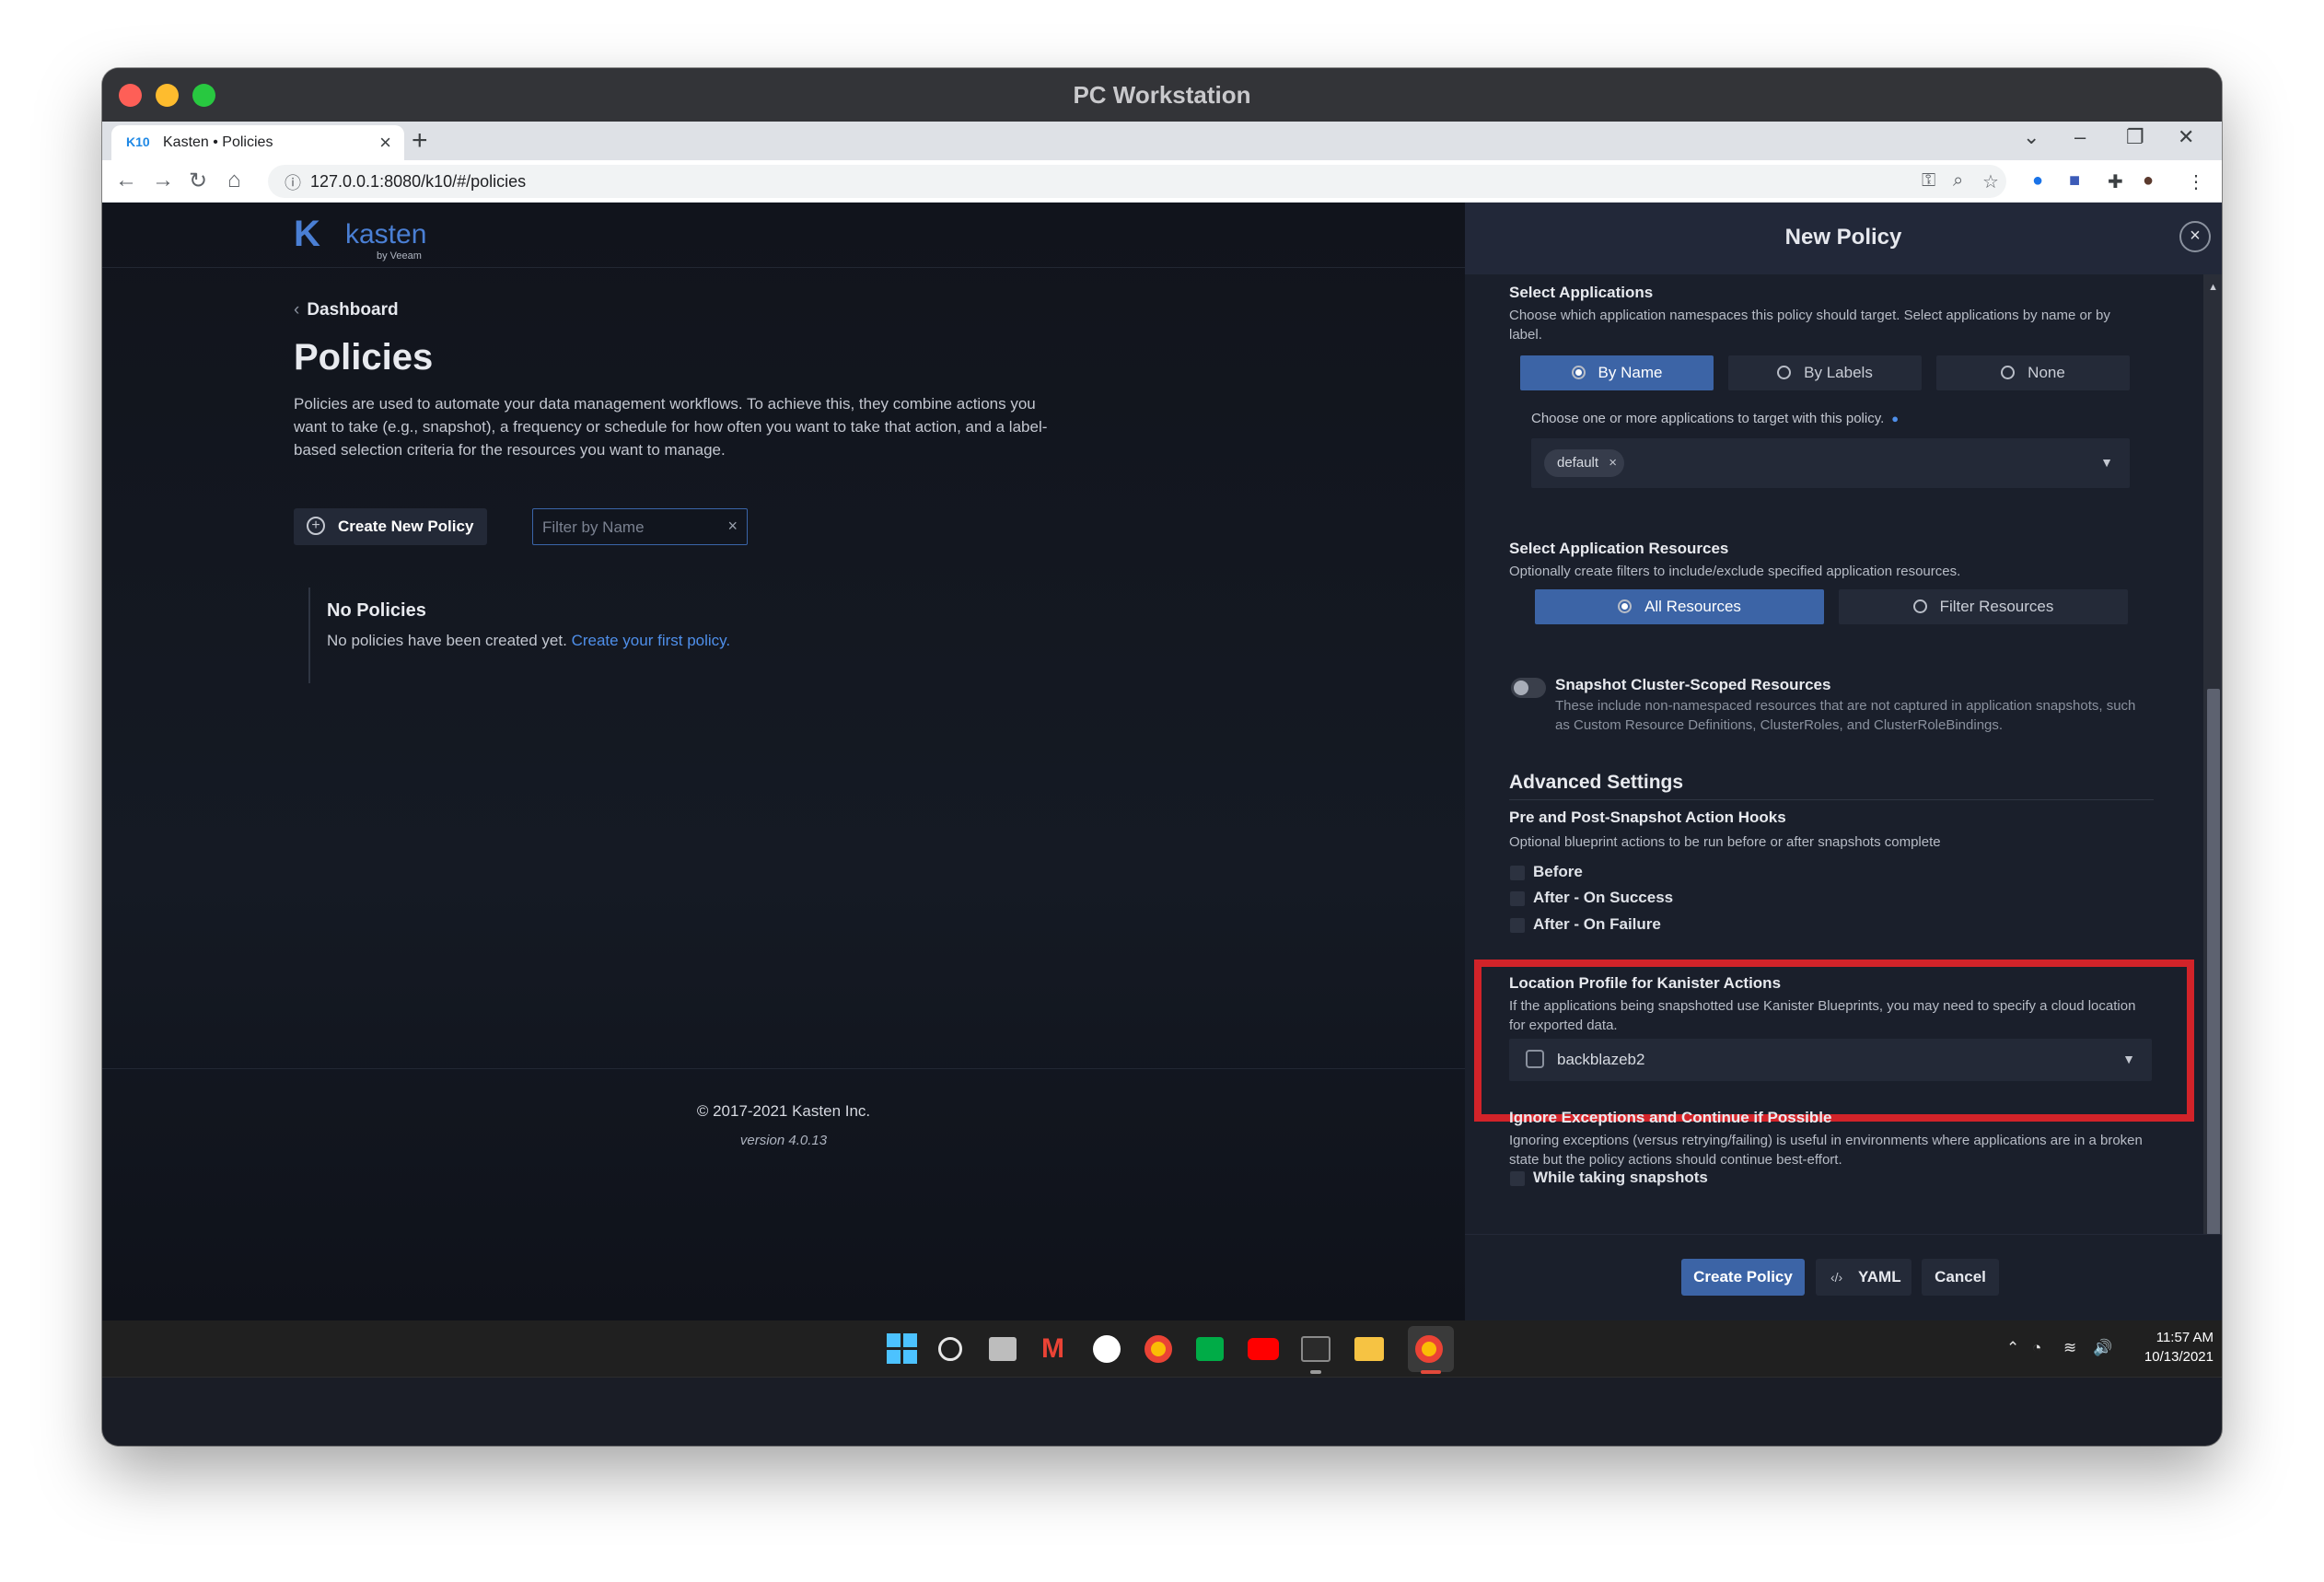 The width and height of the screenshot is (2324, 1582). What do you see at coordinates (1958, 181) in the screenshot?
I see `zoom-icon: ⌕` at bounding box center [1958, 181].